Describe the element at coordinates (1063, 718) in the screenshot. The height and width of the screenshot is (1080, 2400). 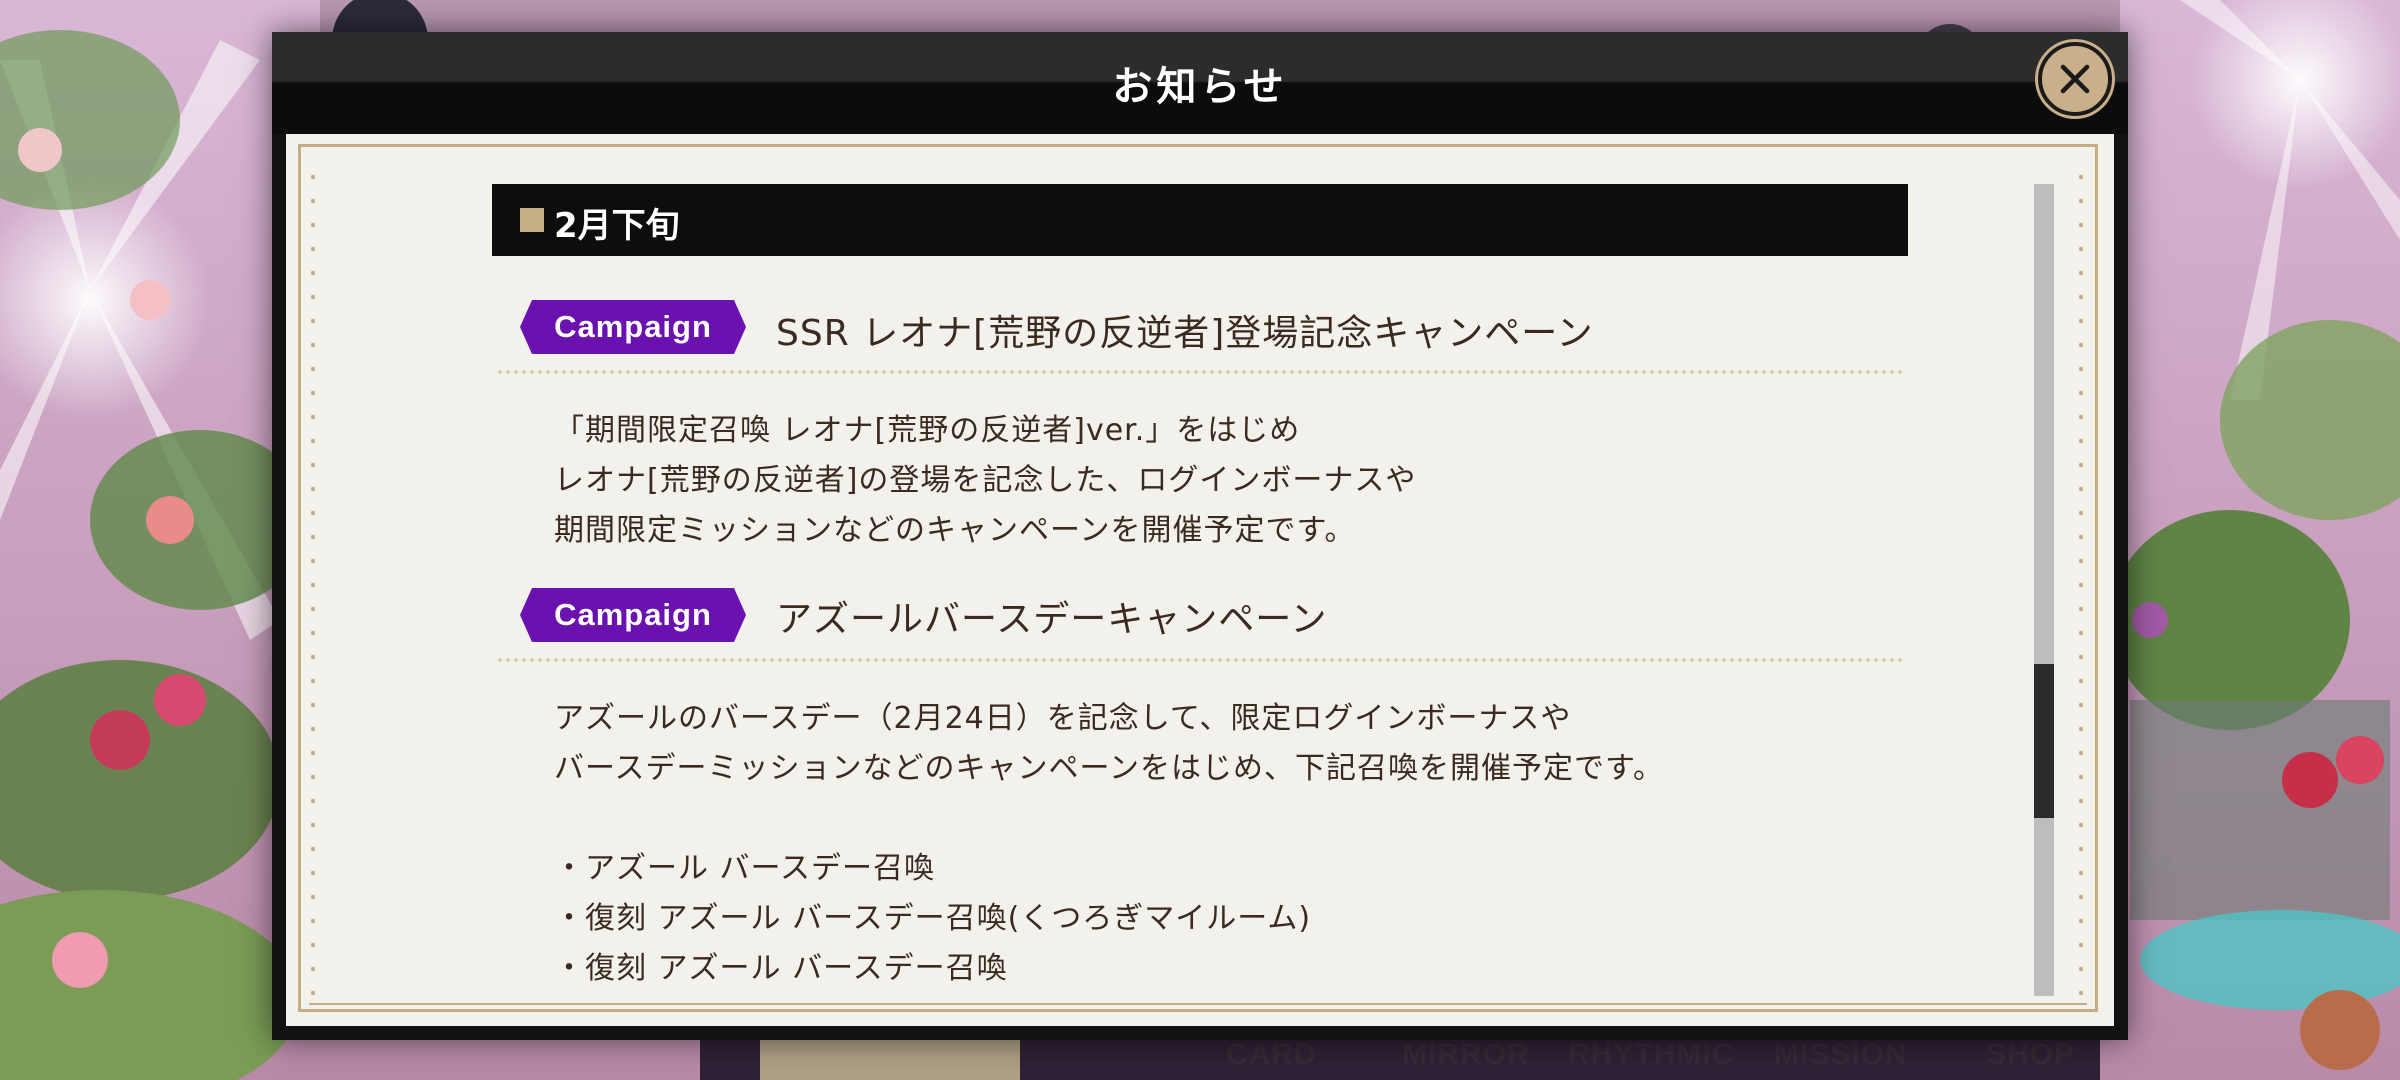
I see `body-line: アズールのバースデー（2月24日）を記念して、限定ログインボーナスや` at that location.